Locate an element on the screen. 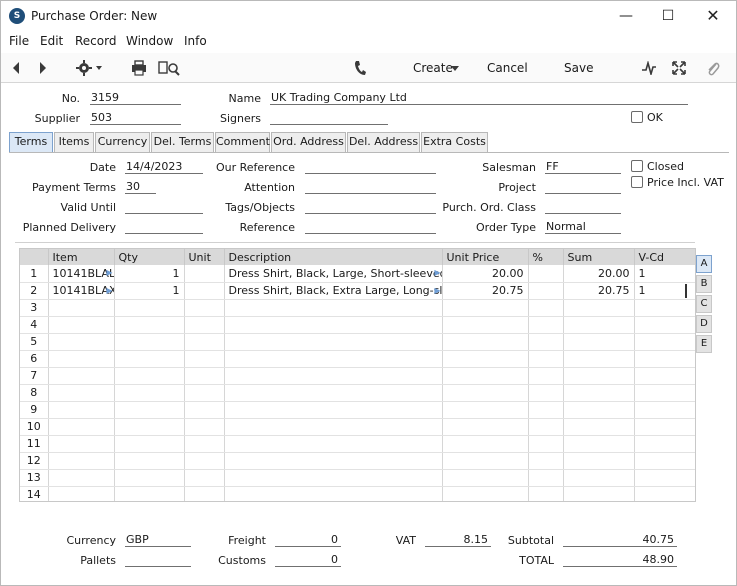 This screenshot has width=737, height=586. salesman-field: FF is located at coordinates (583, 167).